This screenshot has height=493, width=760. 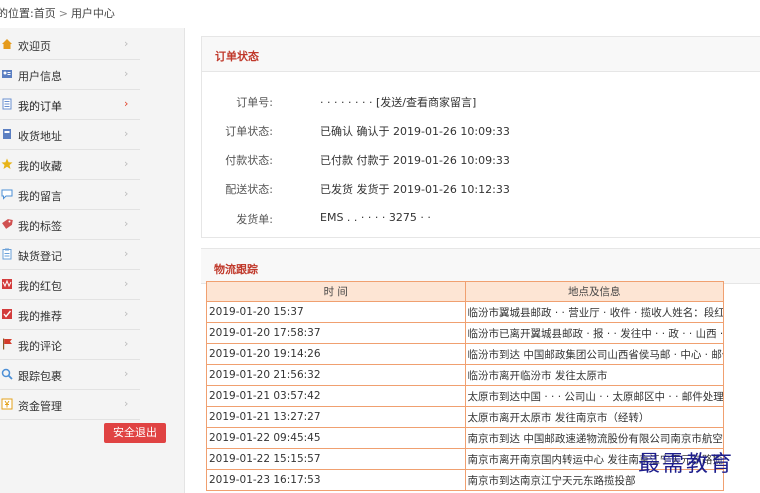 What do you see at coordinates (45, 13) in the screenshot?
I see `breadcrumb-home-link: 首页` at bounding box center [45, 13].